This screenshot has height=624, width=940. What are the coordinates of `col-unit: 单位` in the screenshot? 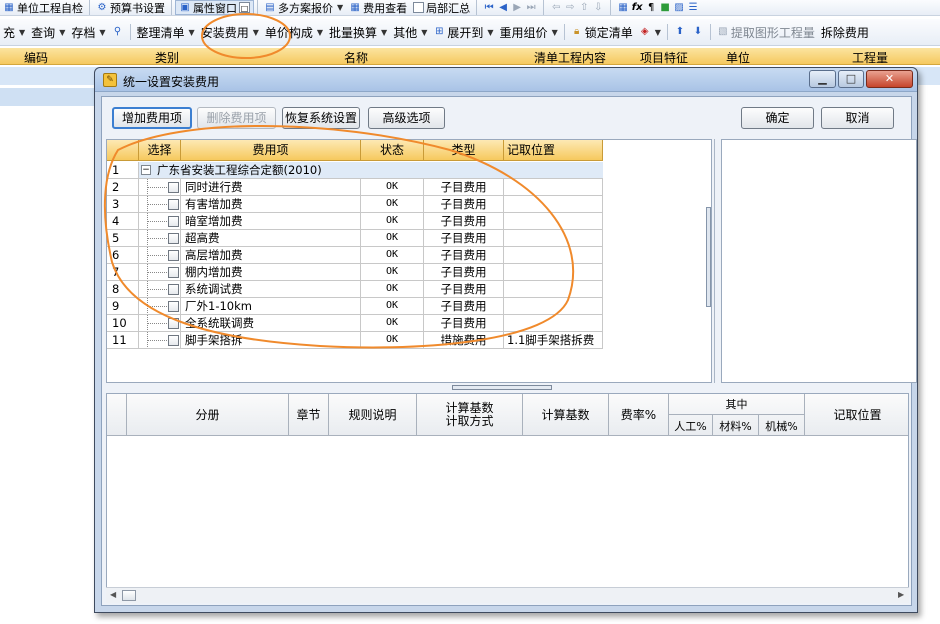 It's located at (738, 57).